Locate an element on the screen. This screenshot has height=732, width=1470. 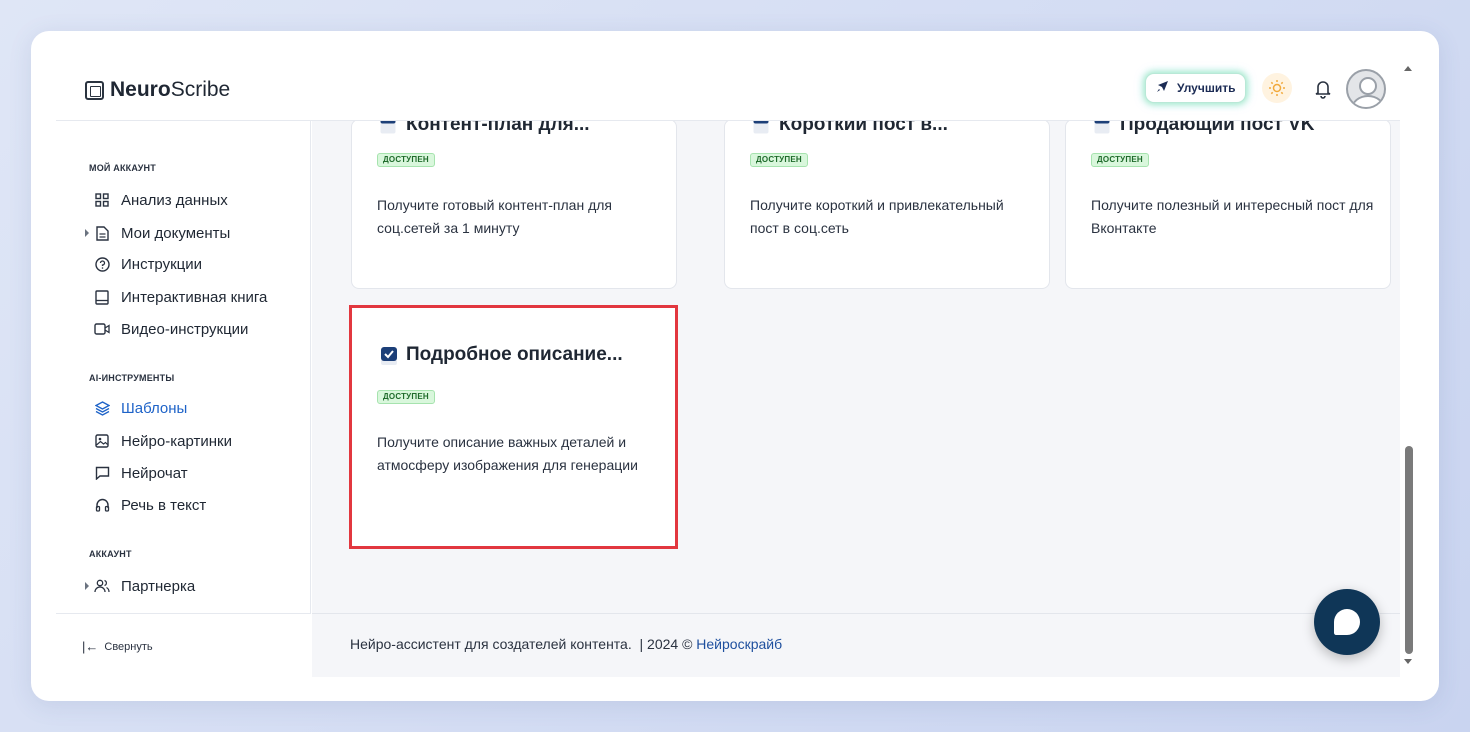
checkbox-document-icon is located at coordinates (388, 355).